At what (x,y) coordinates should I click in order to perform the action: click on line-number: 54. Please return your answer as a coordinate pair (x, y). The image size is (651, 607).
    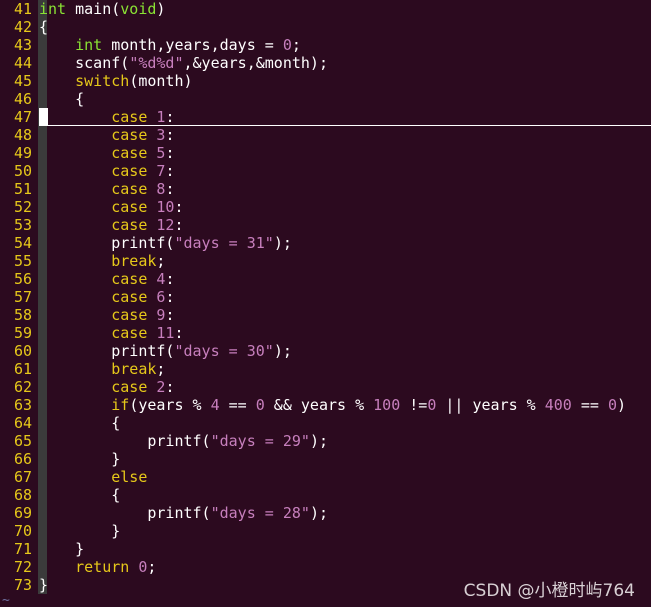
    Looking at the image, I should click on (22, 243).